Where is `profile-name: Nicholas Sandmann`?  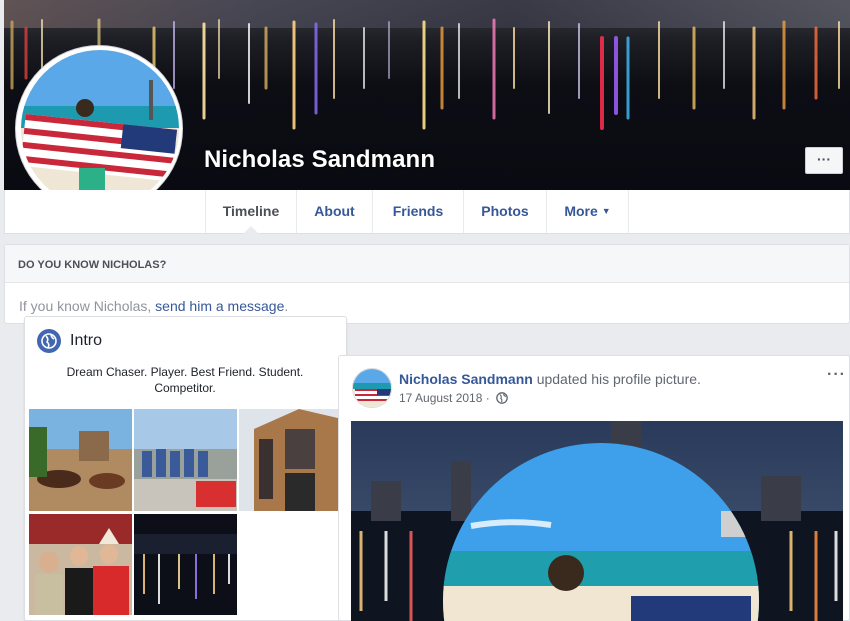 profile-name: Nicholas Sandmann is located at coordinates (319, 160).